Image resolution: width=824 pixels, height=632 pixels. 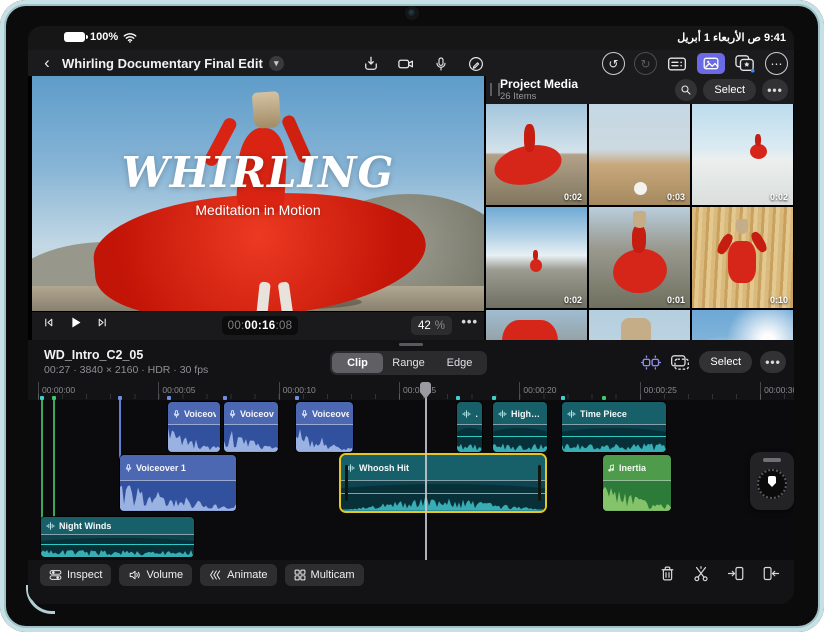 I want to click on media-thumbnail: 0:10, so click(x=742, y=257).